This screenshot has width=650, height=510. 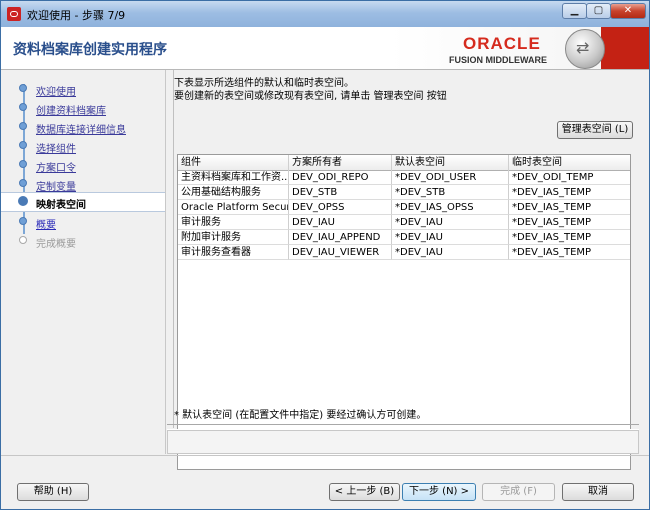 What do you see at coordinates (518, 492) in the screenshot?
I see `finish-button: 完成 (F)` at bounding box center [518, 492].